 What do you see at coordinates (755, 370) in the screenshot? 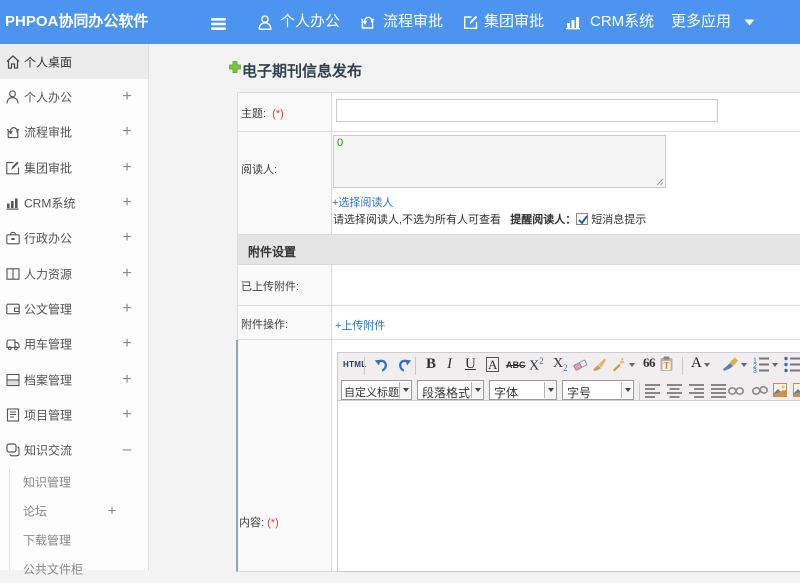
I see `svg-text: 3` at bounding box center [755, 370].